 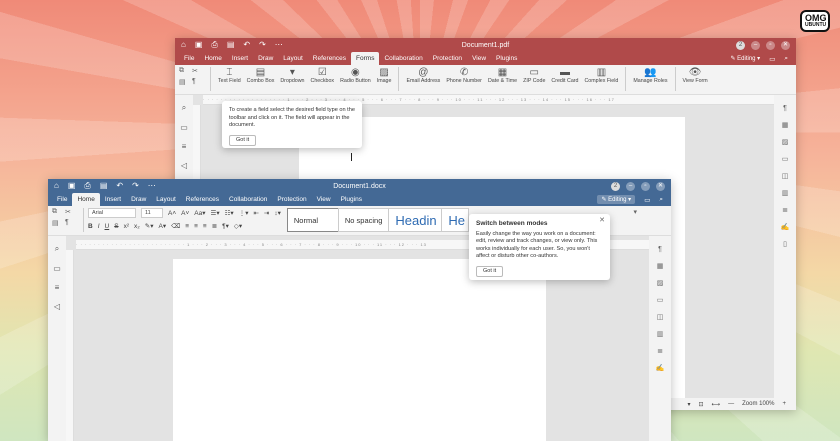 What do you see at coordinates (187, 226) in the screenshot?
I see `align-left-icon: ≡` at bounding box center [187, 226].